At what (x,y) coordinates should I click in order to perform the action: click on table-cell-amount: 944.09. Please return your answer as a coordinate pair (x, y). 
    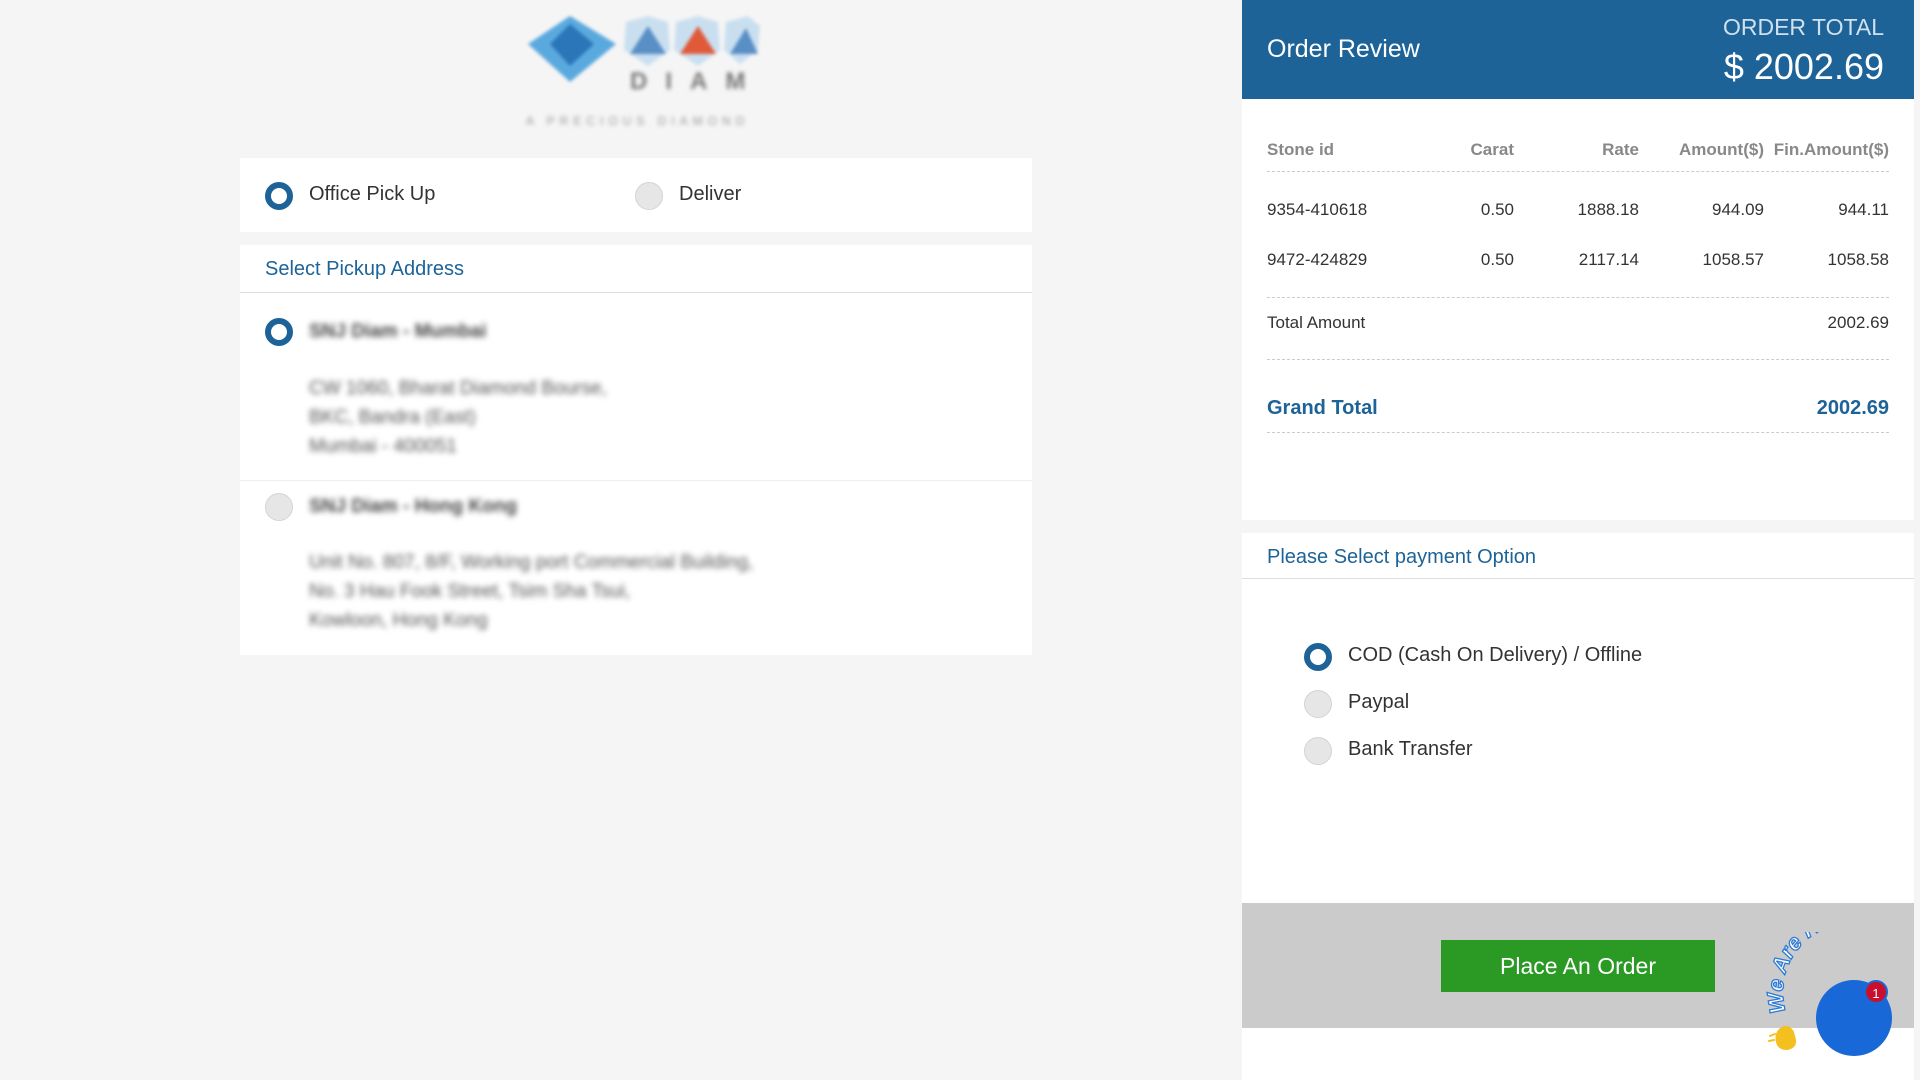
    Looking at the image, I should click on (1738, 209).